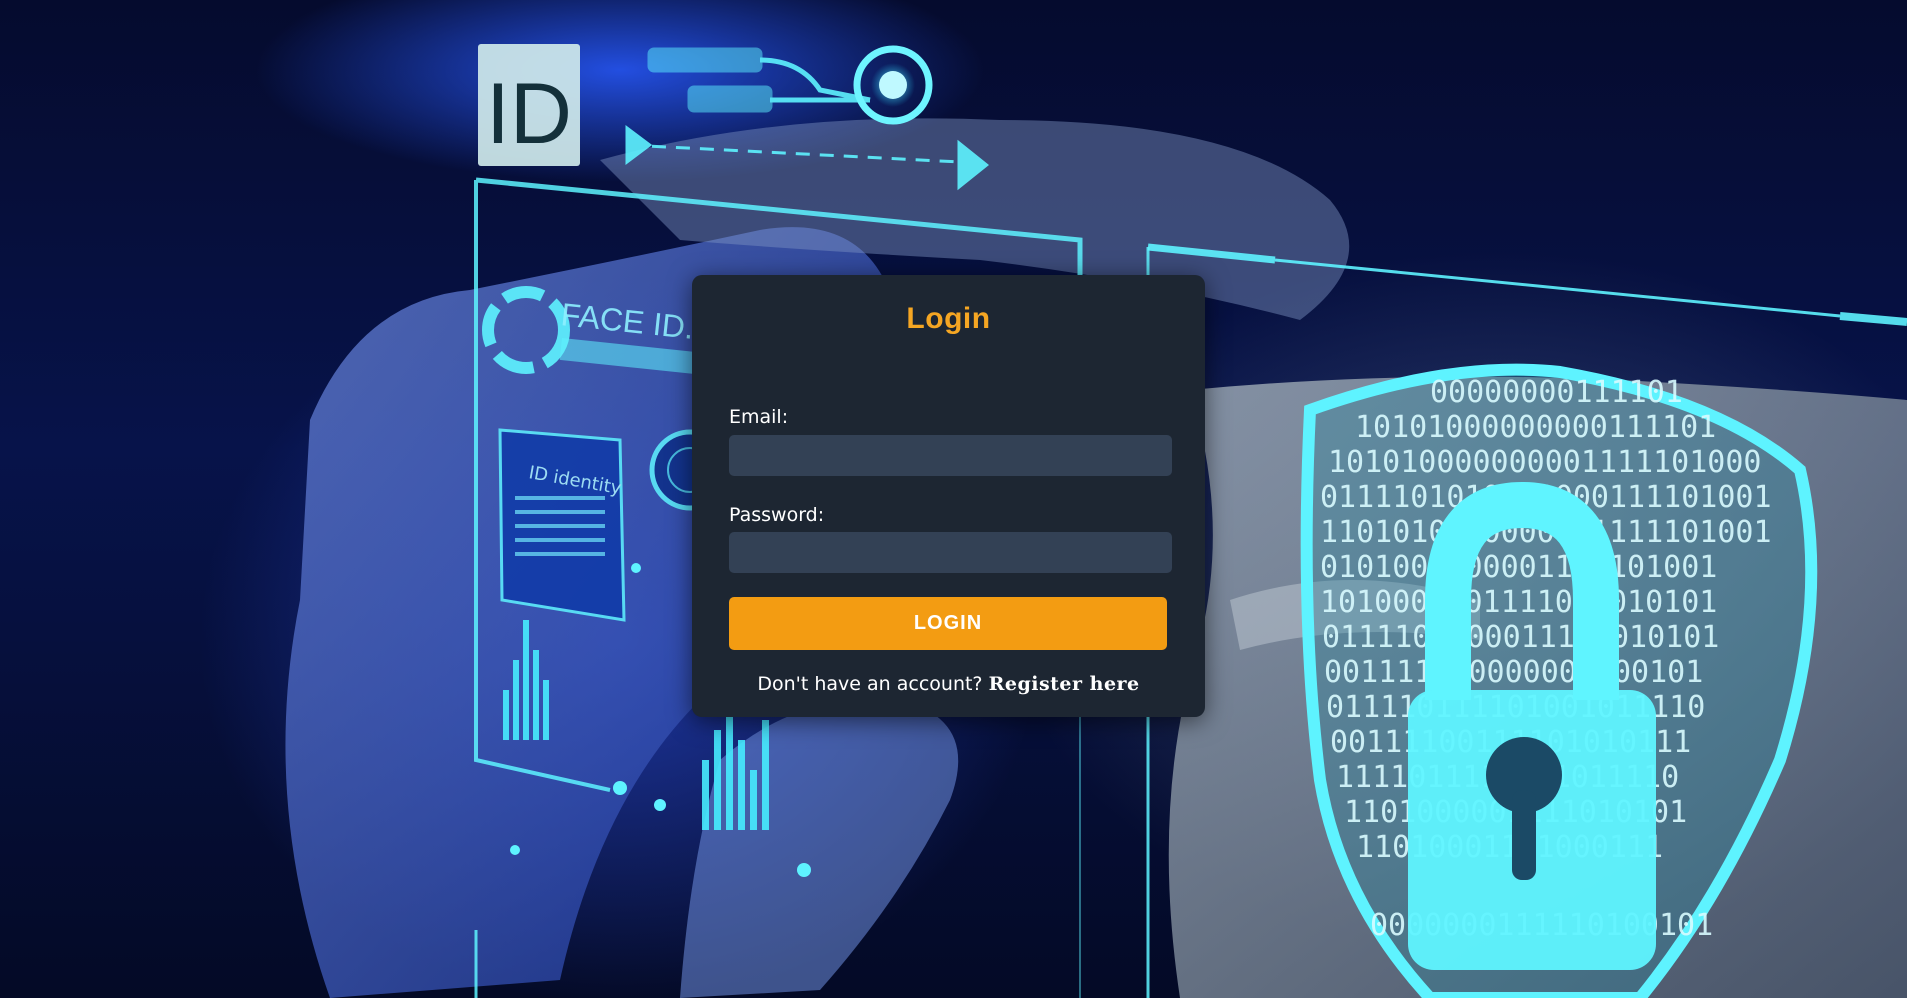 The image size is (1907, 998). Describe the element at coordinates (950, 552) in the screenshot. I see `password-field` at that location.